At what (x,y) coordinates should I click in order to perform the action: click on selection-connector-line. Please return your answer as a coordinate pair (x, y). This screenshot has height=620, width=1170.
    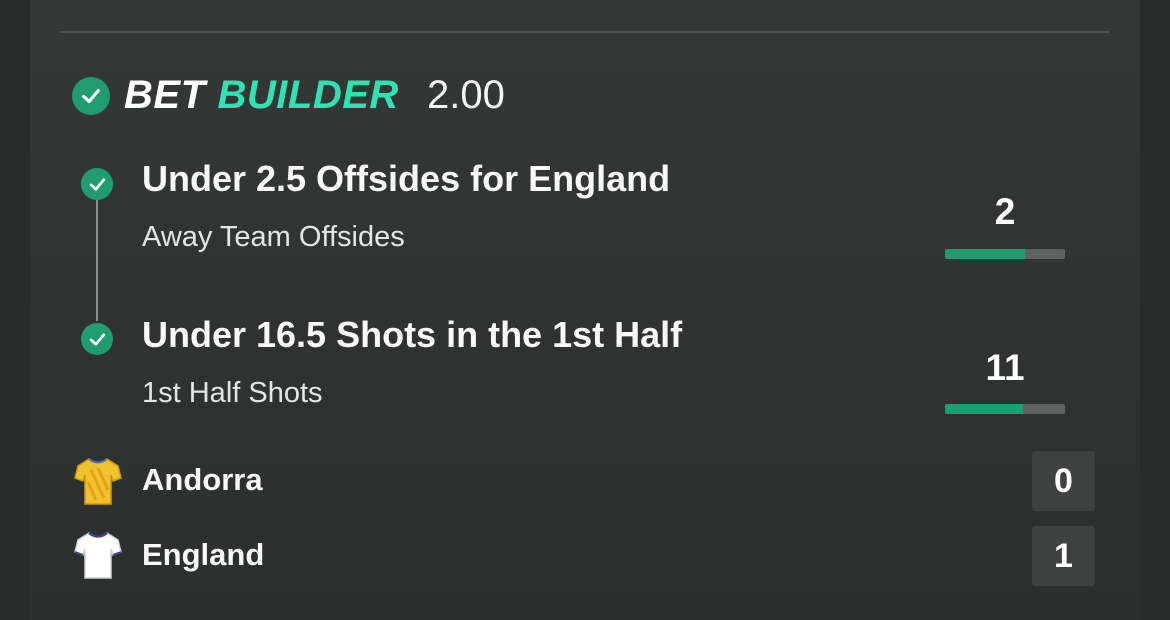
    Looking at the image, I should click on (97, 259).